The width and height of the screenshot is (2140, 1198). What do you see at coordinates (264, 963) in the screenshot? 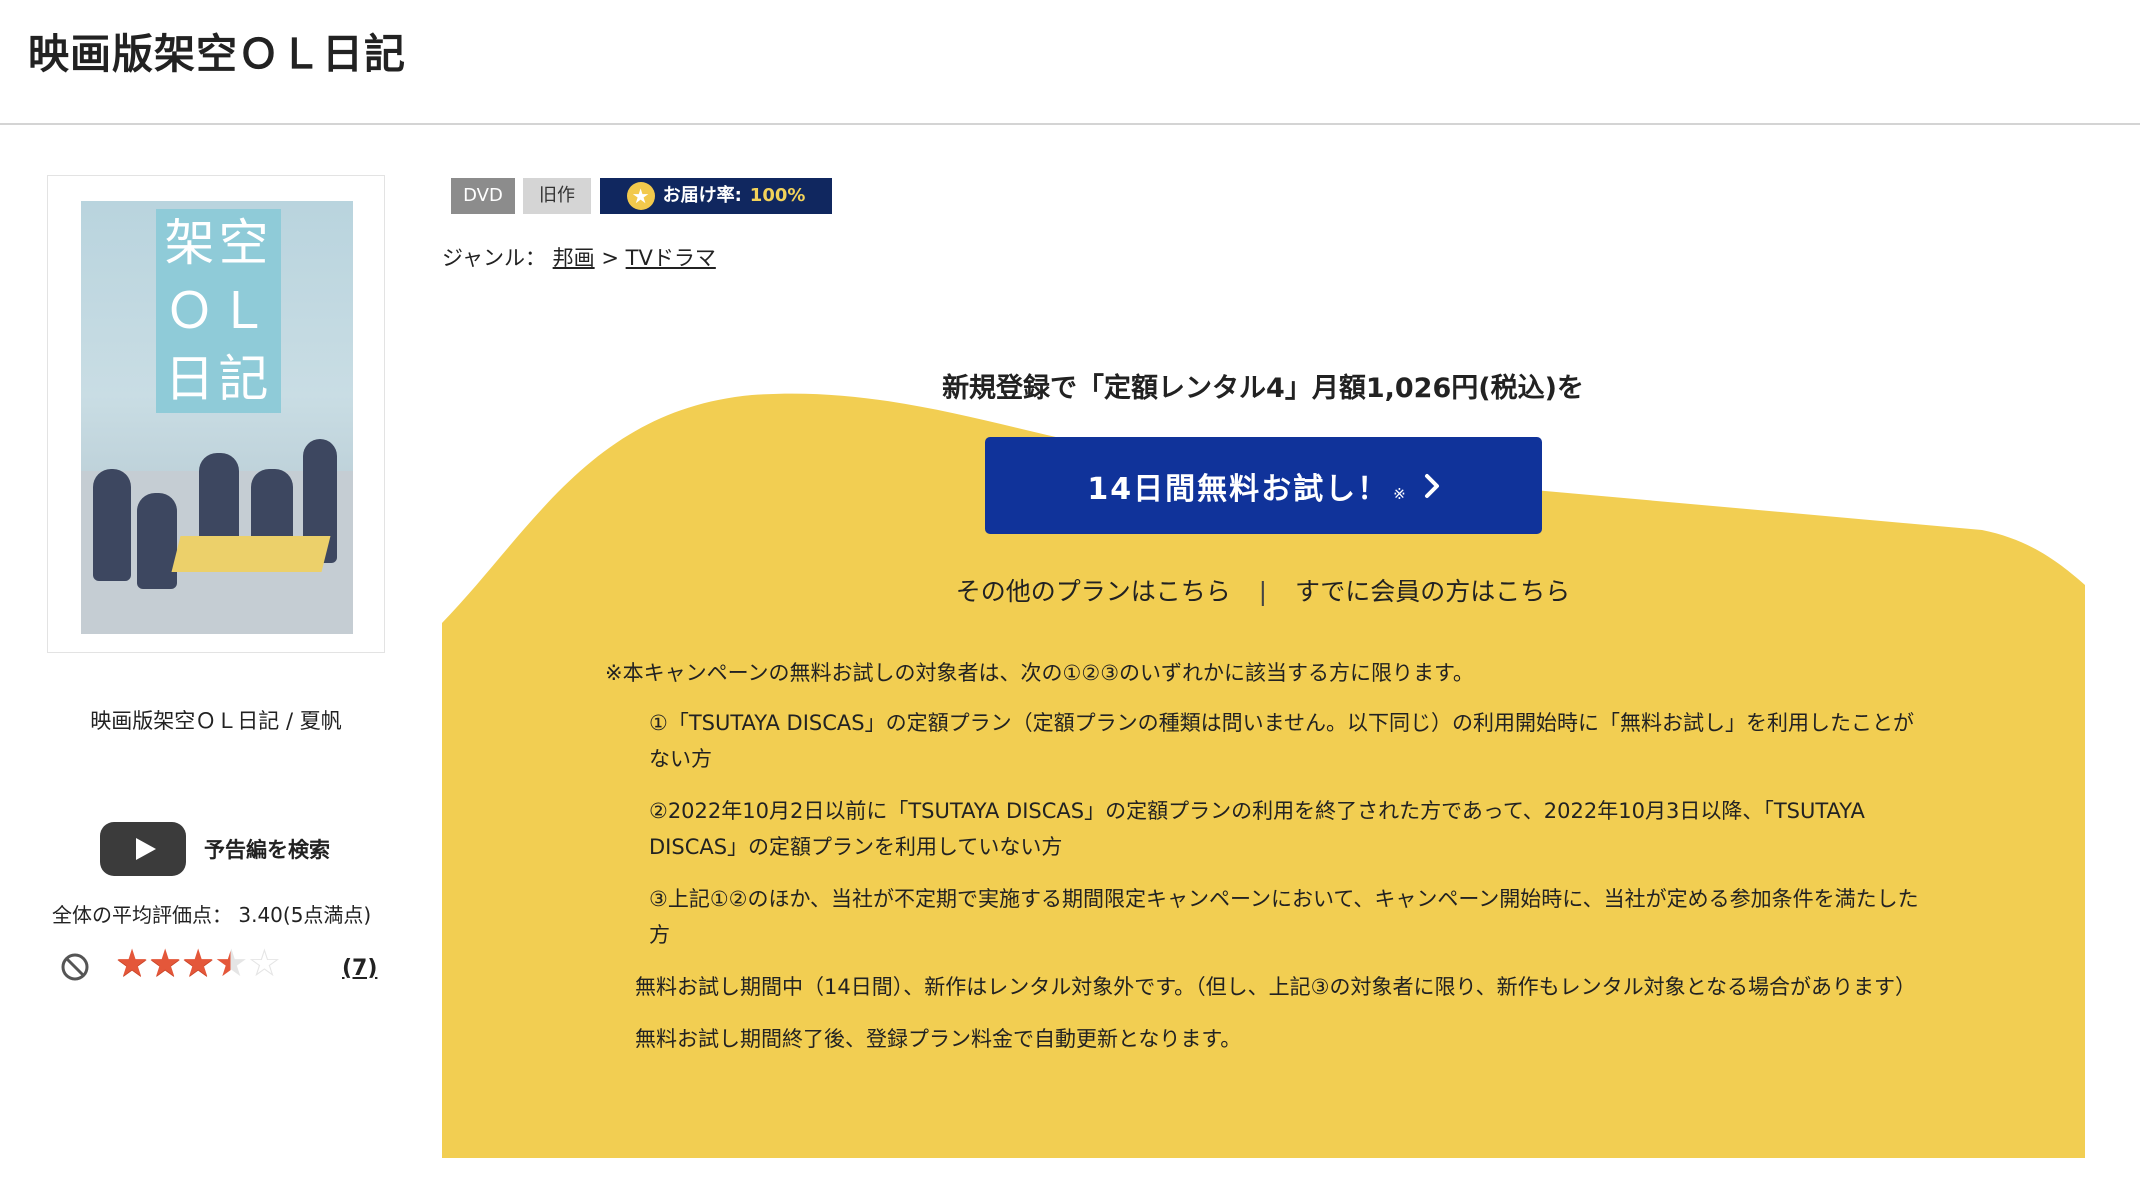
I see `star-empty-icon: ☆` at bounding box center [264, 963].